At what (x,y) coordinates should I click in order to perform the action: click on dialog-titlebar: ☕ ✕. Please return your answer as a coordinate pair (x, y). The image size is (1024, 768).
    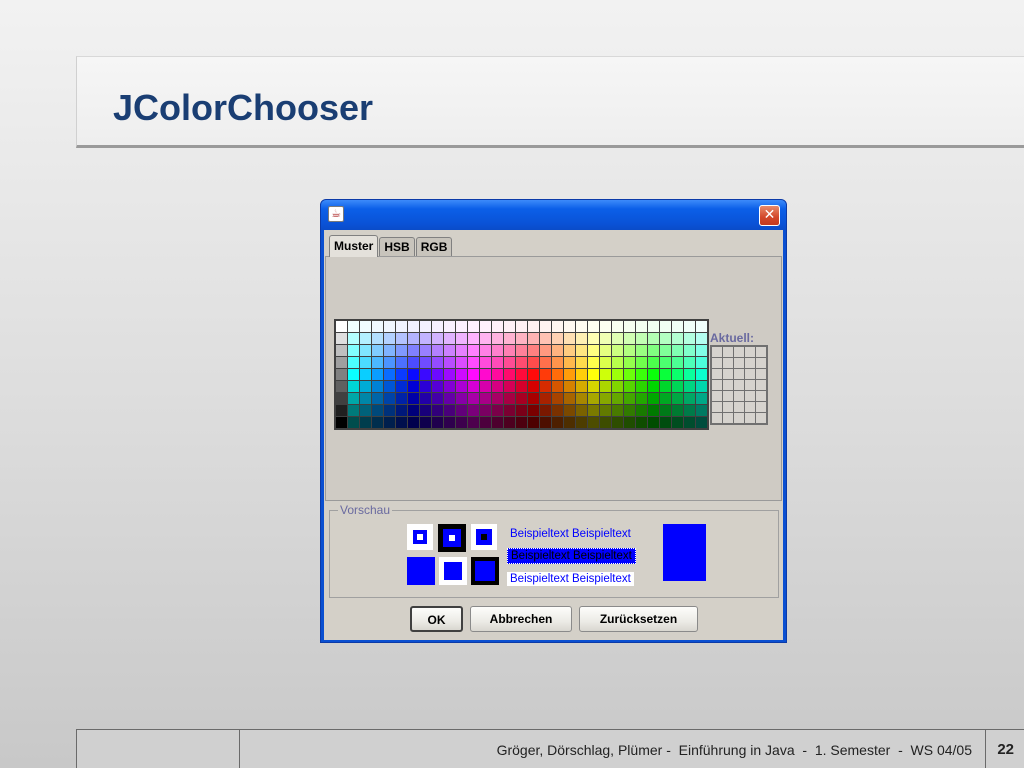
    Looking at the image, I should click on (553, 215).